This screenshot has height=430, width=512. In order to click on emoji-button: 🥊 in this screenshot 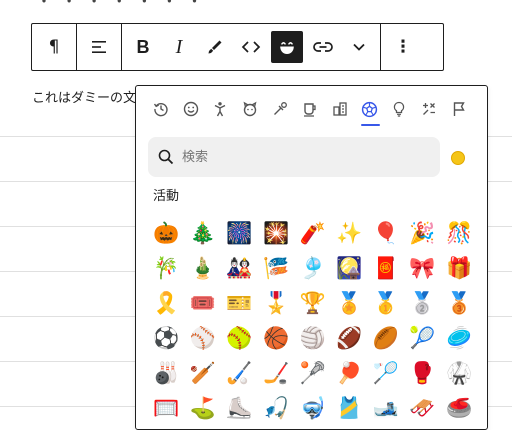, I will do `click(422, 373)`.